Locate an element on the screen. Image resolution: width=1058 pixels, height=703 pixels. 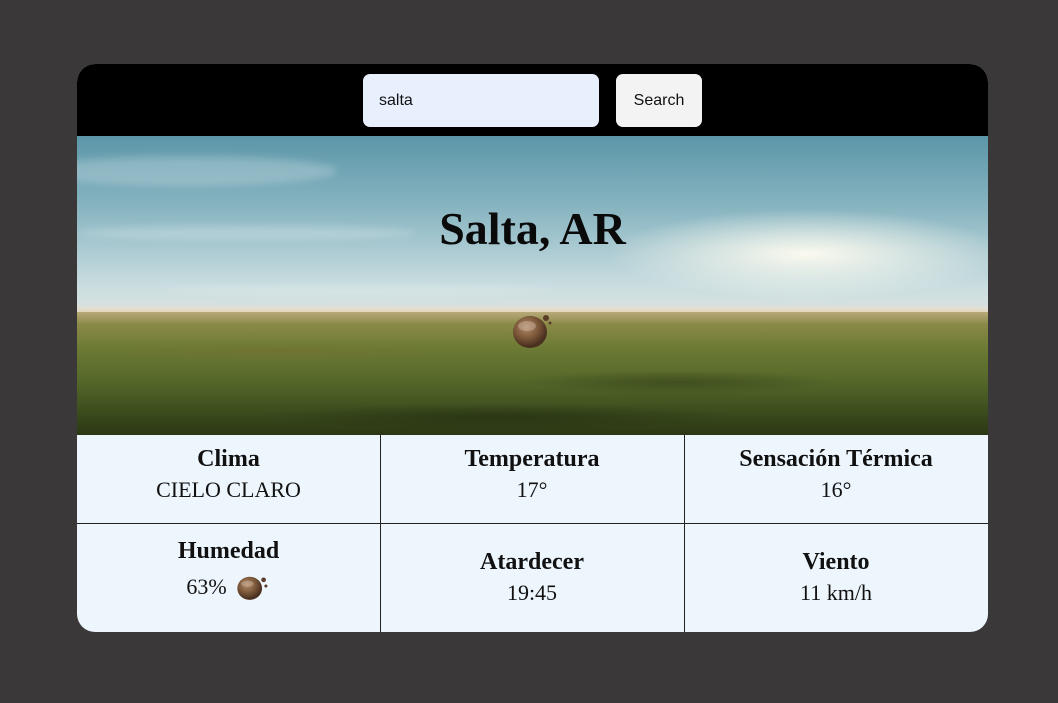
search-button: Search is located at coordinates (659, 100).